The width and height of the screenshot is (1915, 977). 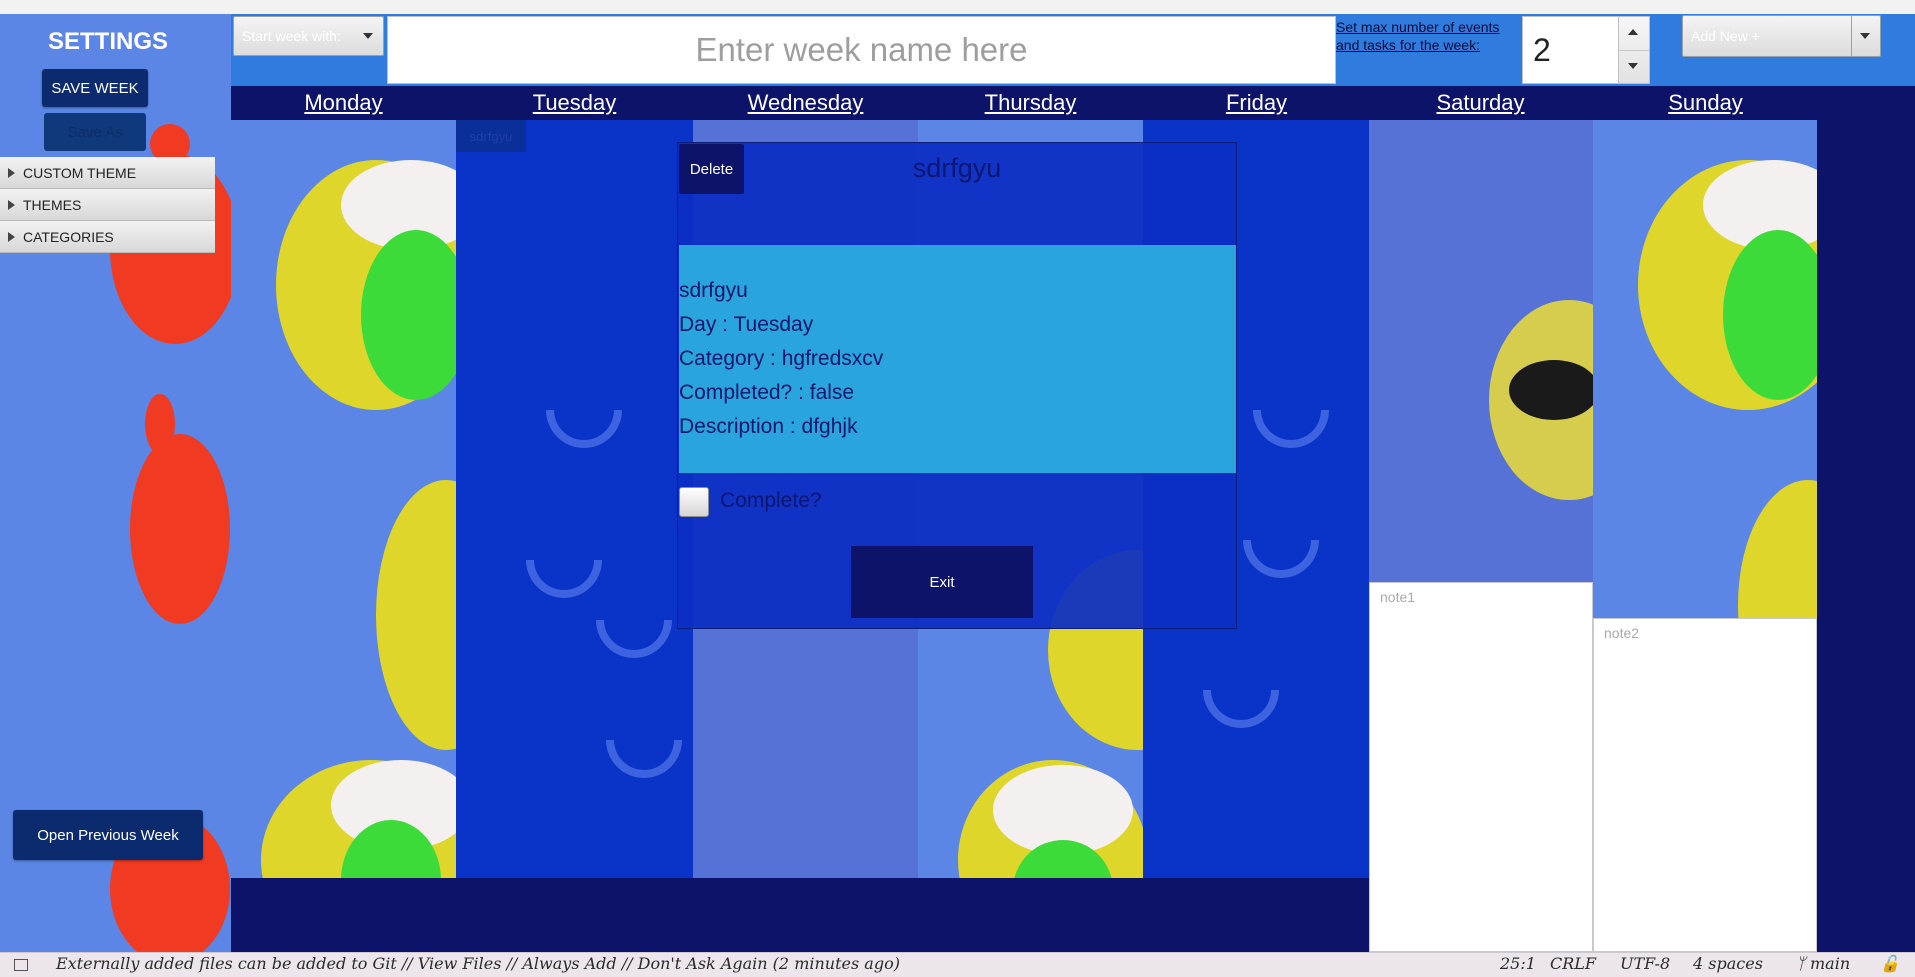 I want to click on window-titlebar, so click(x=957, y=7).